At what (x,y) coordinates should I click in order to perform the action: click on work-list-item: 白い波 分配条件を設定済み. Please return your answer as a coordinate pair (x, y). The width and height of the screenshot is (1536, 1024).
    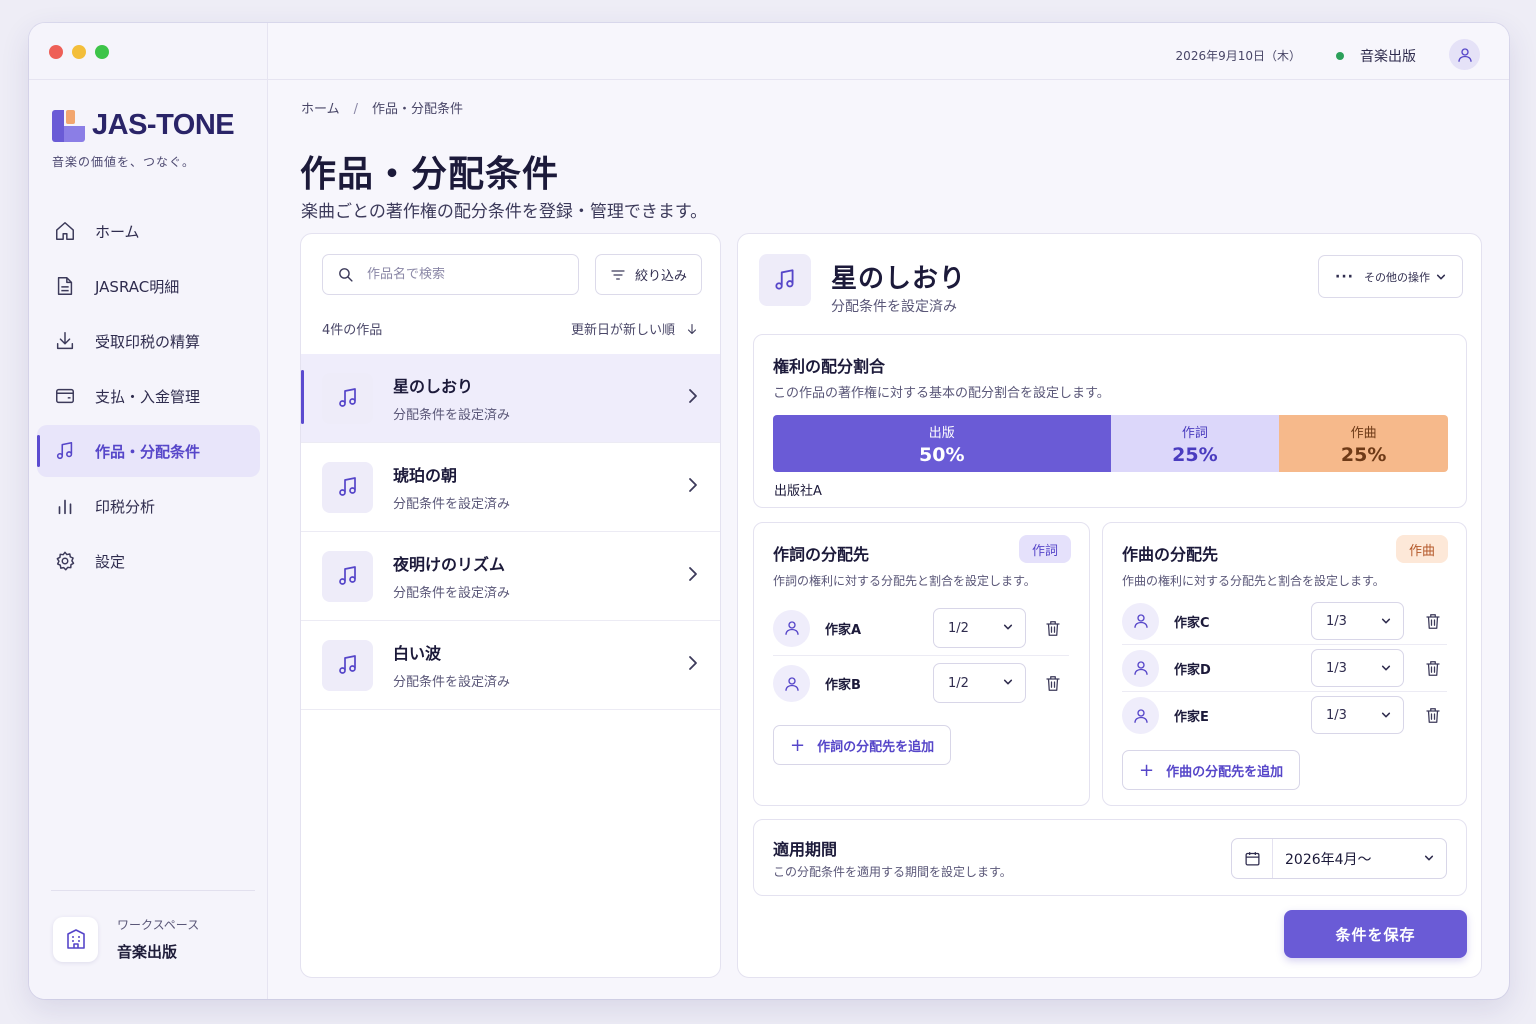
    Looking at the image, I should click on (510, 665).